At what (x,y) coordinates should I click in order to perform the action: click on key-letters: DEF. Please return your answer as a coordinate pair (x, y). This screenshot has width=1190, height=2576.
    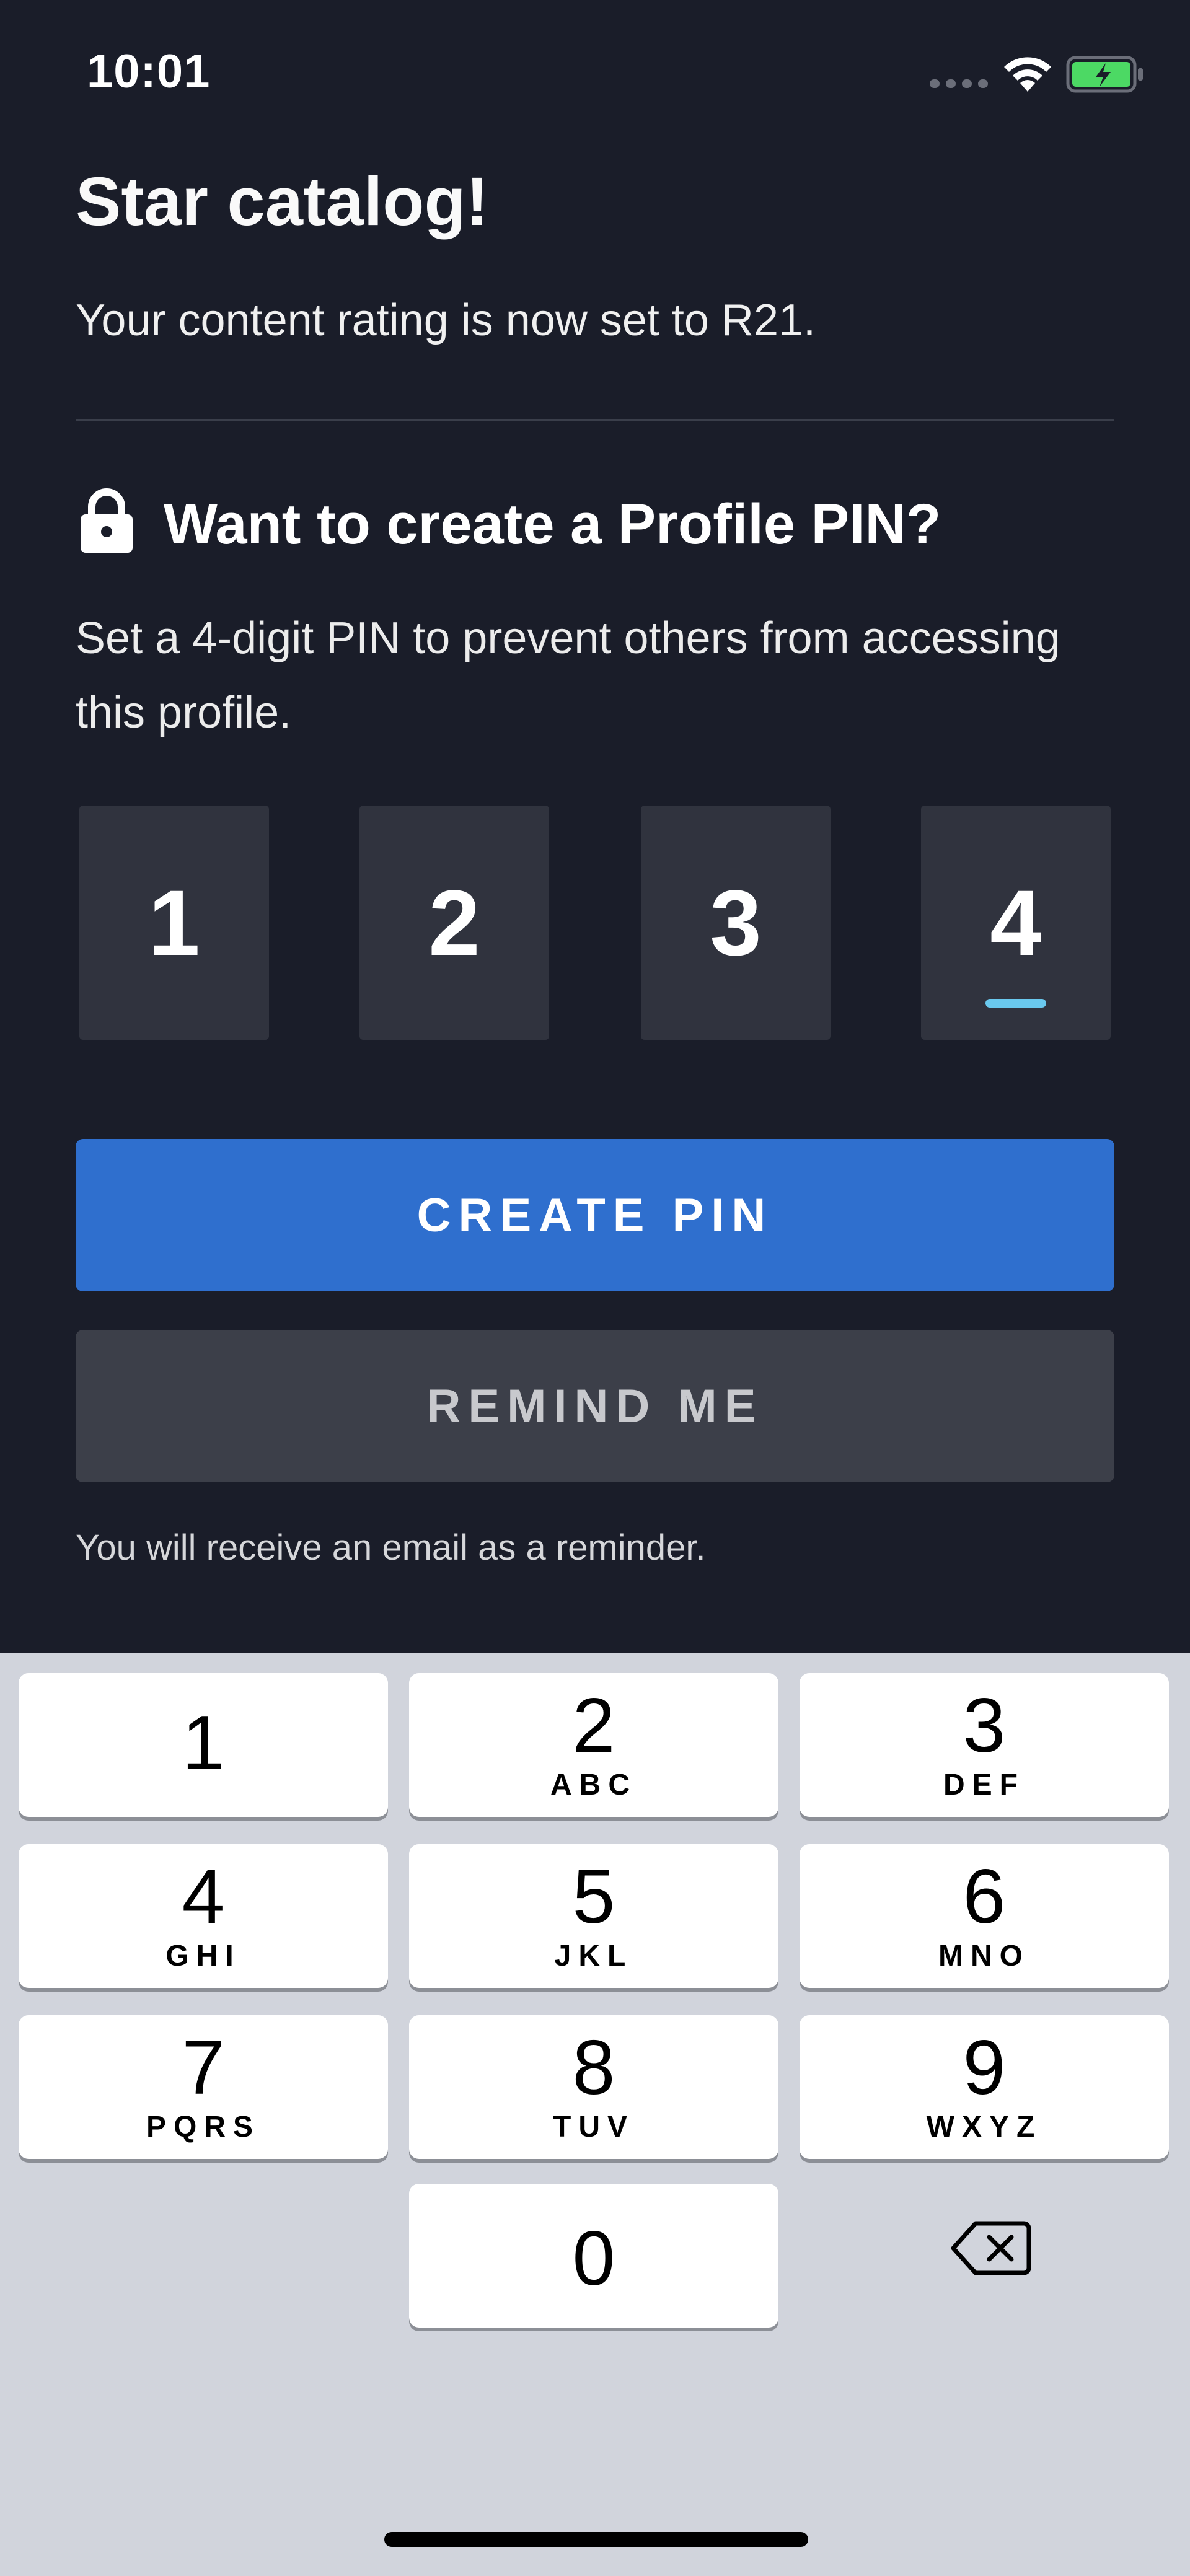
    Looking at the image, I should click on (984, 1785).